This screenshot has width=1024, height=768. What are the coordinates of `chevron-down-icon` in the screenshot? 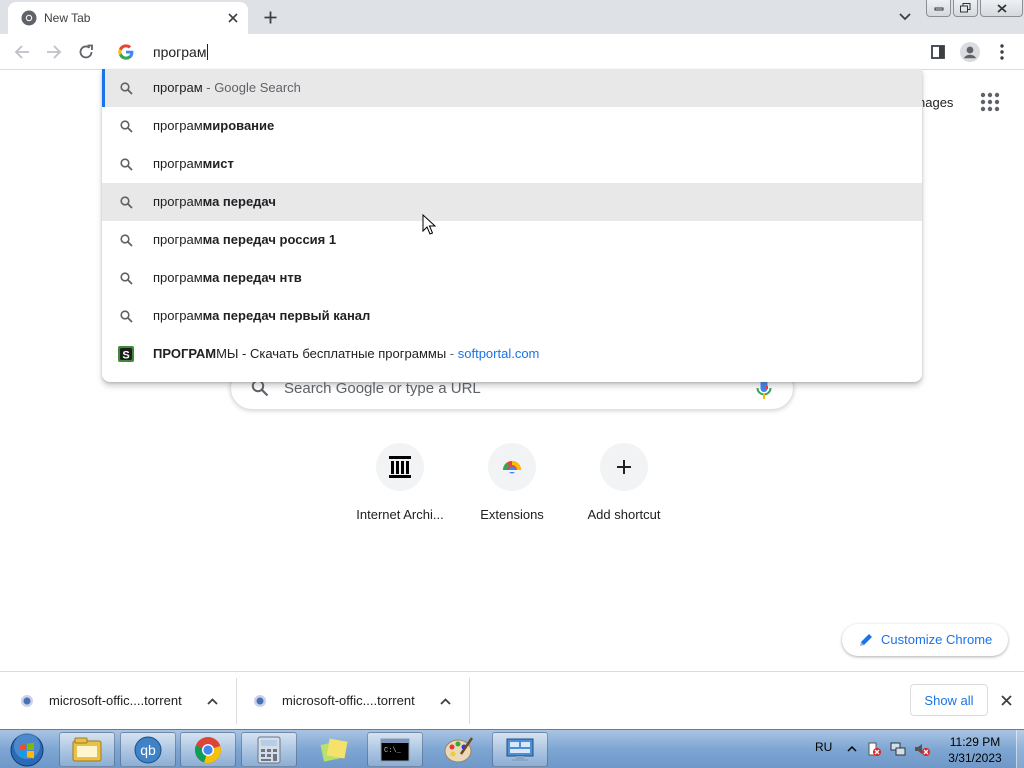 It's located at (905, 17).